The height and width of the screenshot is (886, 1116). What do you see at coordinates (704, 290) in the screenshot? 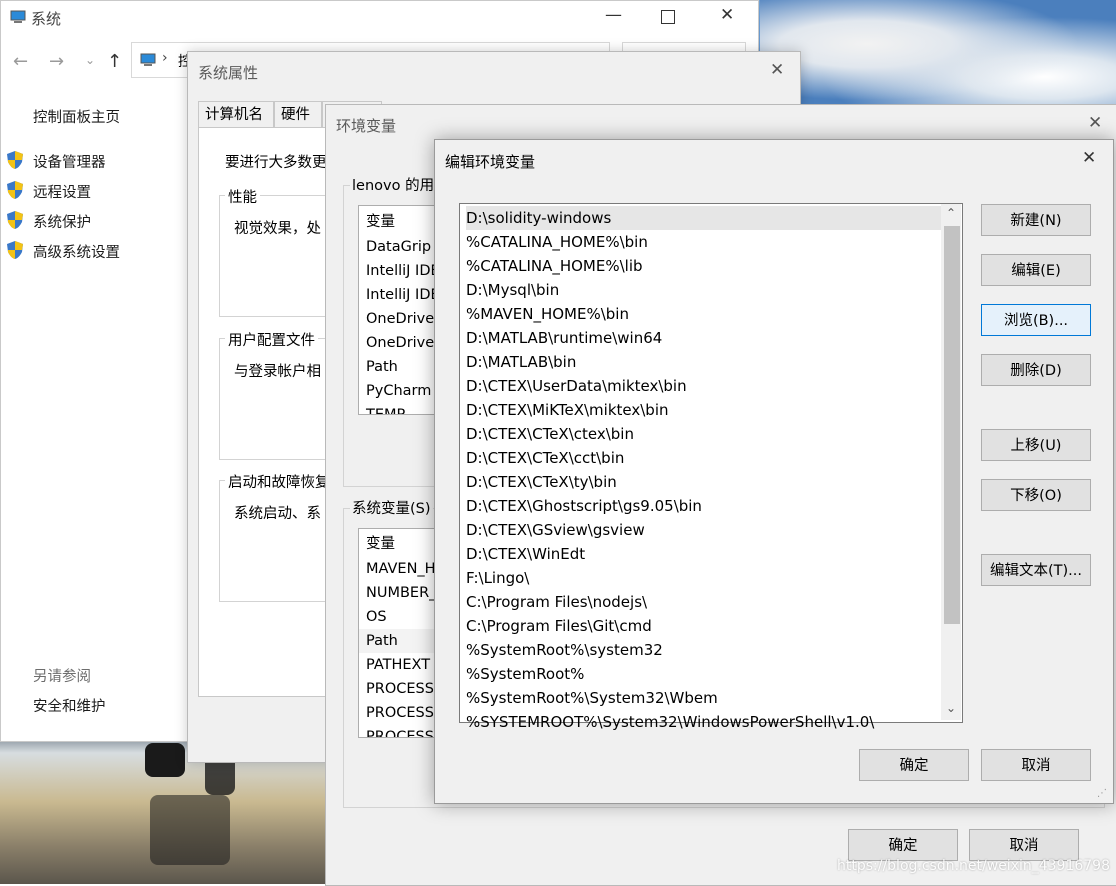
I see `path-item: D:\Mysql\bin` at bounding box center [704, 290].